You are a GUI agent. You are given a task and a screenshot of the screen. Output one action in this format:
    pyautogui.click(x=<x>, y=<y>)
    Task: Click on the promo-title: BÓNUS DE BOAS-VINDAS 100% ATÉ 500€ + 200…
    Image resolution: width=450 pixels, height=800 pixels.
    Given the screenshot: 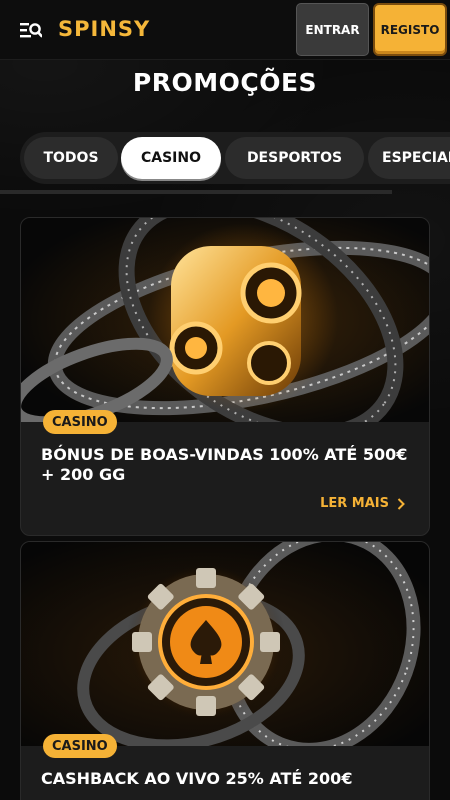 What is the action you would take?
    pyautogui.click(x=224, y=464)
    